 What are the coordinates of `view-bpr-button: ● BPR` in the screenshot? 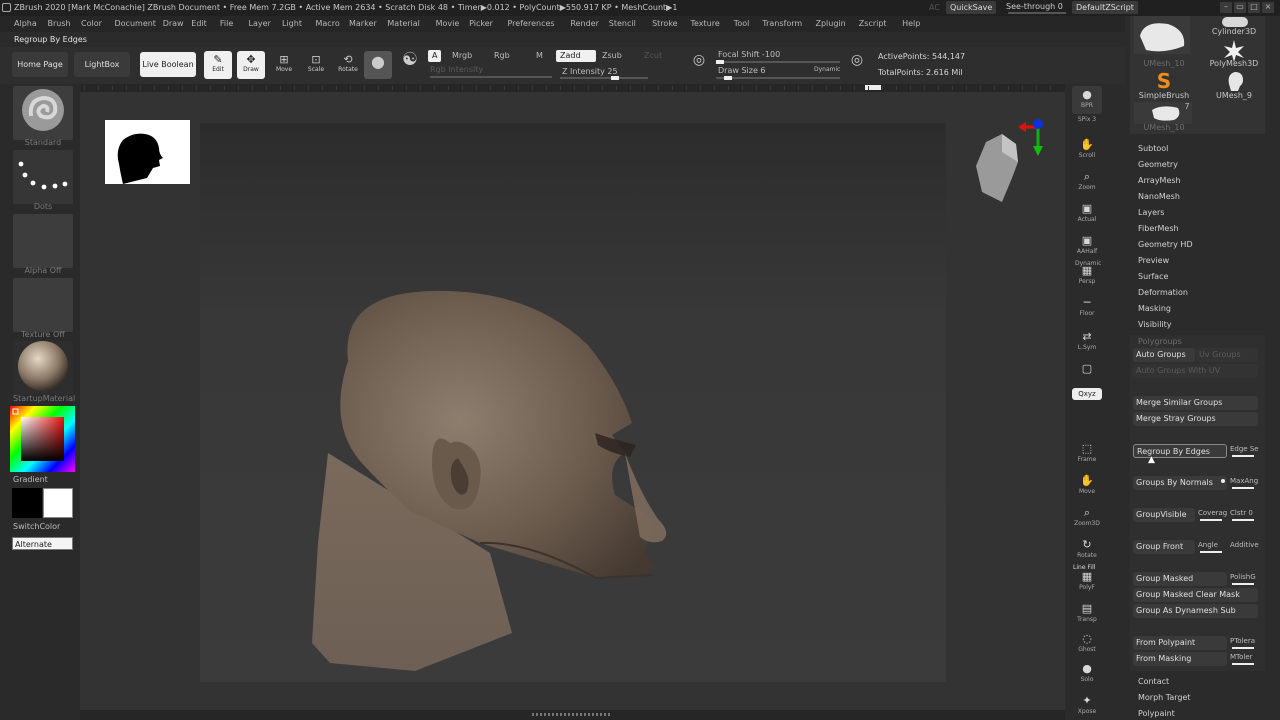 It's located at (1087, 100).